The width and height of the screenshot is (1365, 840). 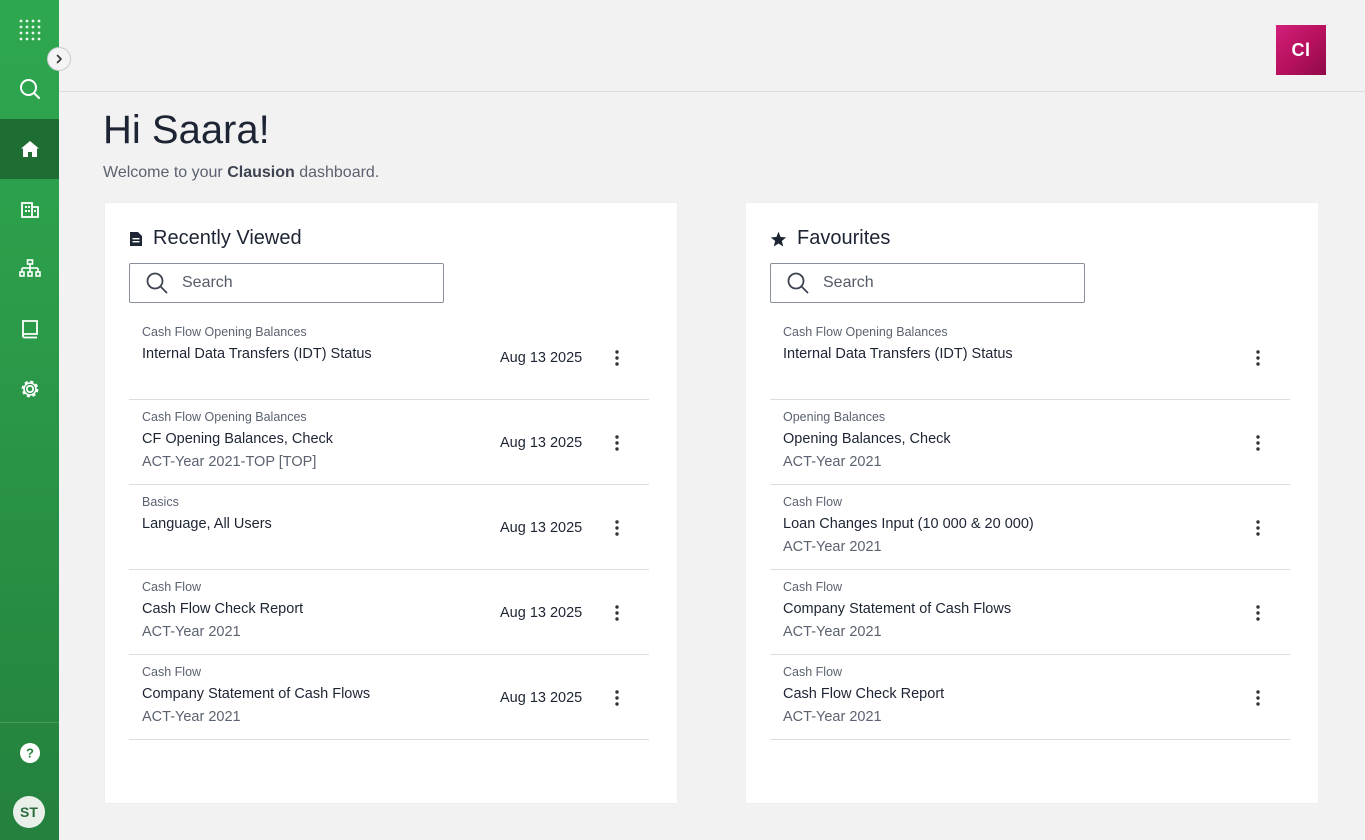 I want to click on sidebar-item-home, so click(x=29, y=149).